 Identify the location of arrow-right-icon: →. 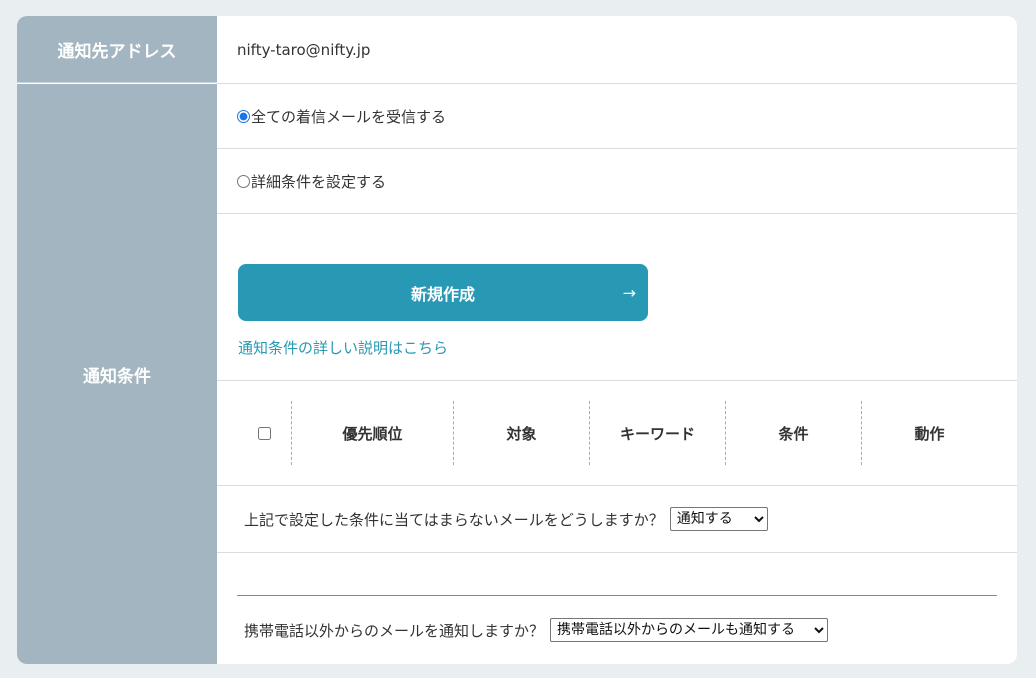
(629, 292).